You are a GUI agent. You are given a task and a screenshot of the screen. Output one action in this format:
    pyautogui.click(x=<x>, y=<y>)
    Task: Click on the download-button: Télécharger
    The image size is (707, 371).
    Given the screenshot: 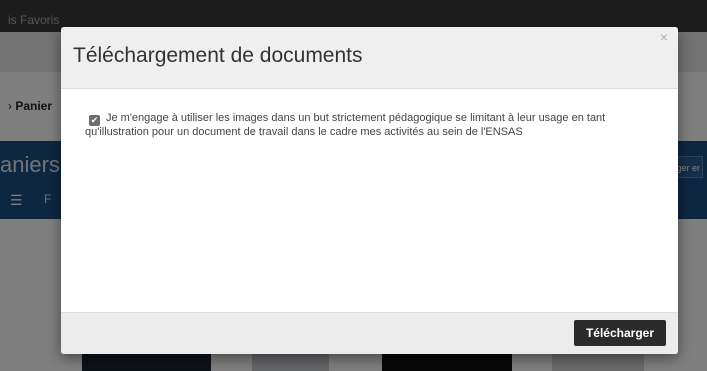 What is the action you would take?
    pyautogui.click(x=619, y=333)
    